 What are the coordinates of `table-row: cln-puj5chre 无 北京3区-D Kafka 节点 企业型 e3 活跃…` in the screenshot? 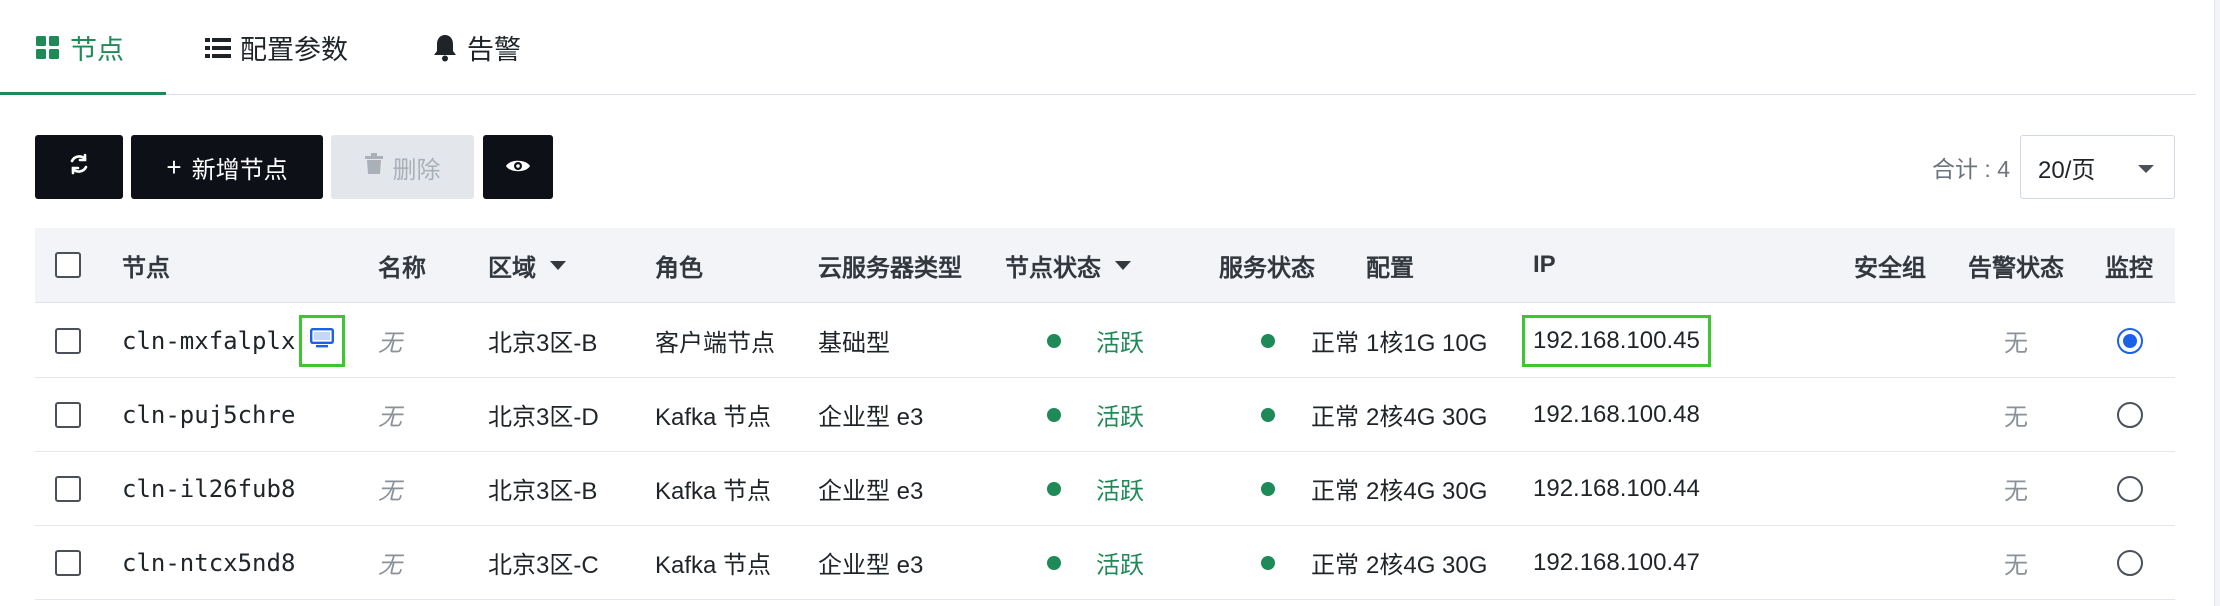 It's located at (1105, 415).